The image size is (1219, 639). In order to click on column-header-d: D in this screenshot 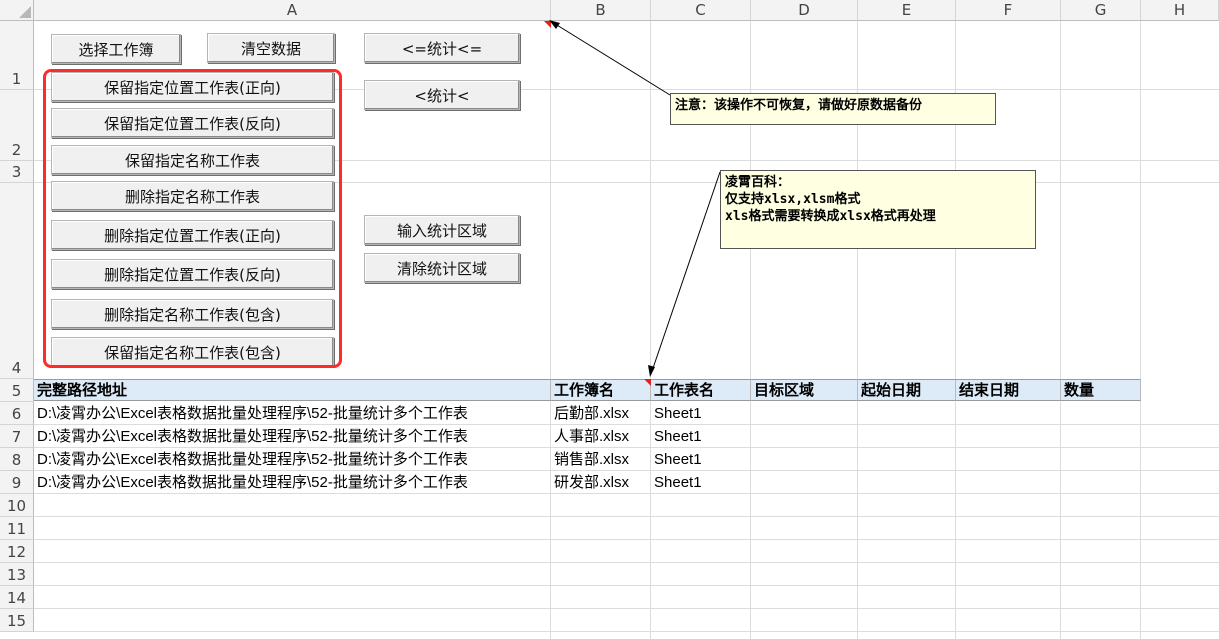, I will do `click(804, 10)`.